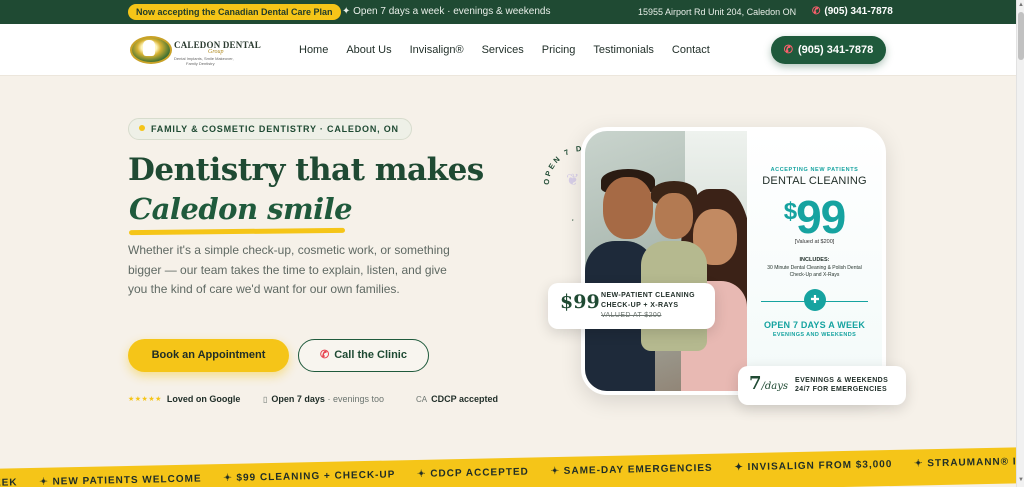 Image resolution: width=1024 pixels, height=487 pixels. Describe the element at coordinates (717, 12) in the screenshot. I see `address-text: 15955 Airport Rd Unit 204, Caledon ON` at that location.